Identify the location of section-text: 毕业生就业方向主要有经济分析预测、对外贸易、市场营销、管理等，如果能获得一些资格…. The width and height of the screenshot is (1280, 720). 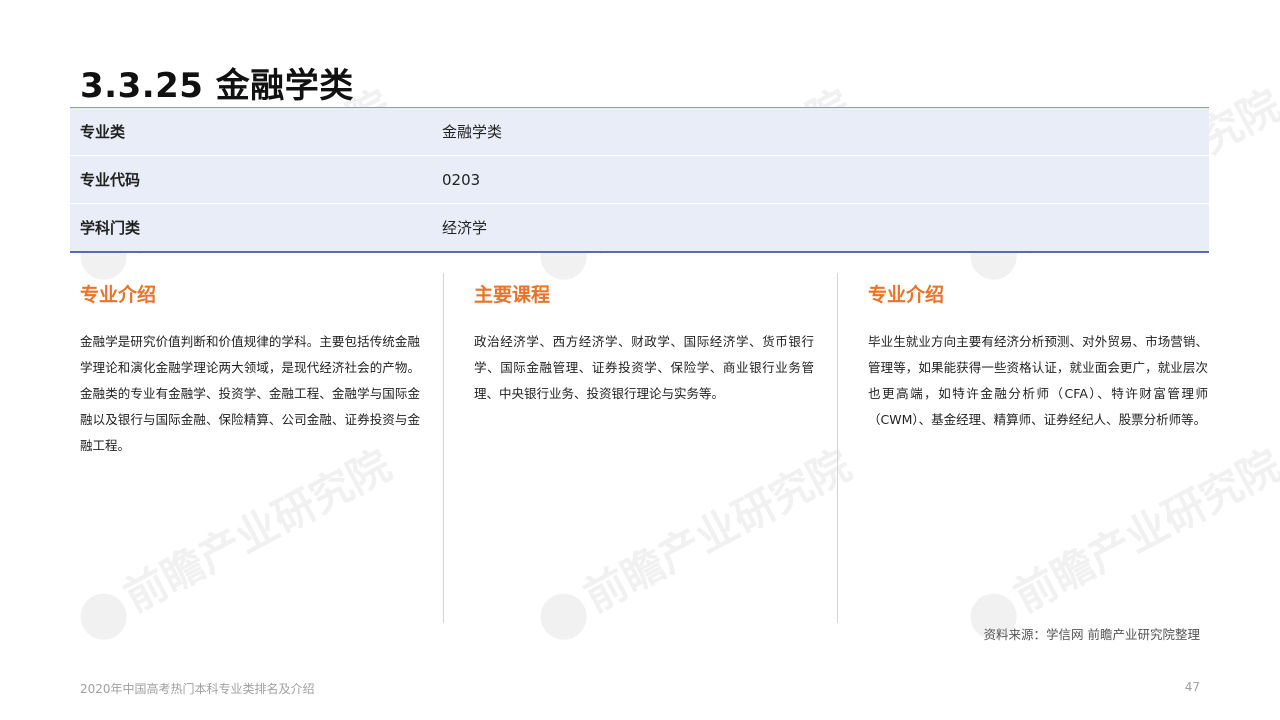
(1038, 380).